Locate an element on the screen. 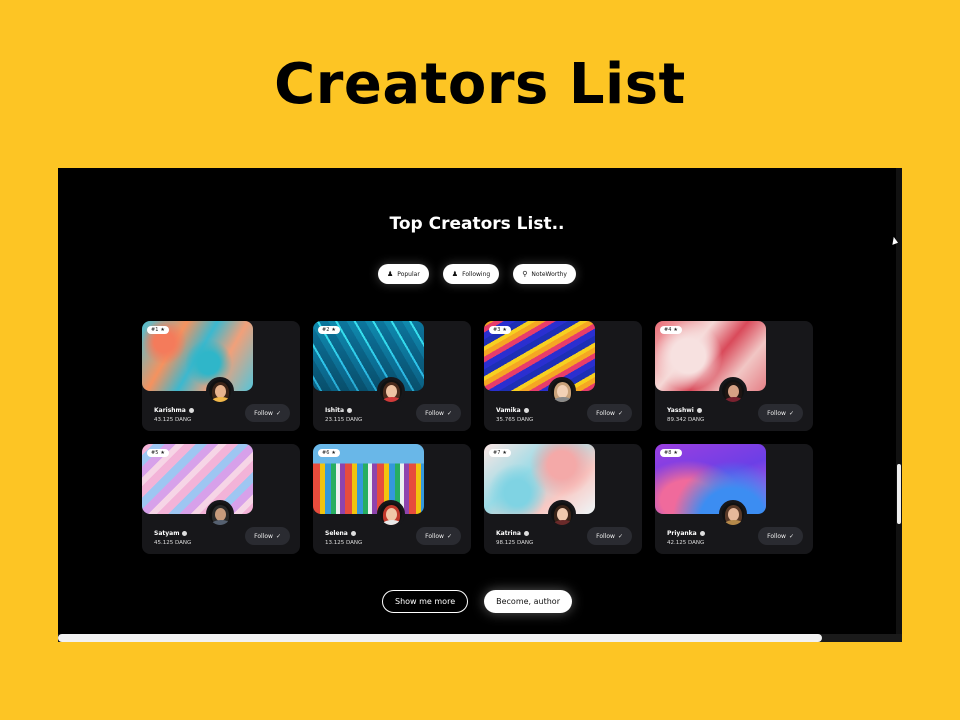  rank-text: #8 is located at coordinates (668, 453).